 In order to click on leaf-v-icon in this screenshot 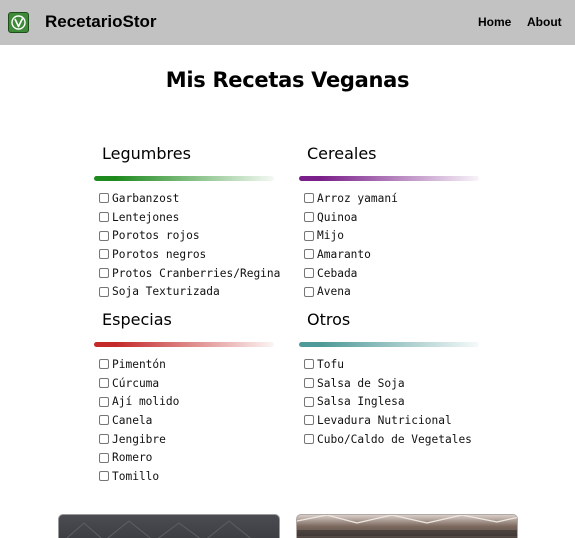, I will do `click(18, 22)`.